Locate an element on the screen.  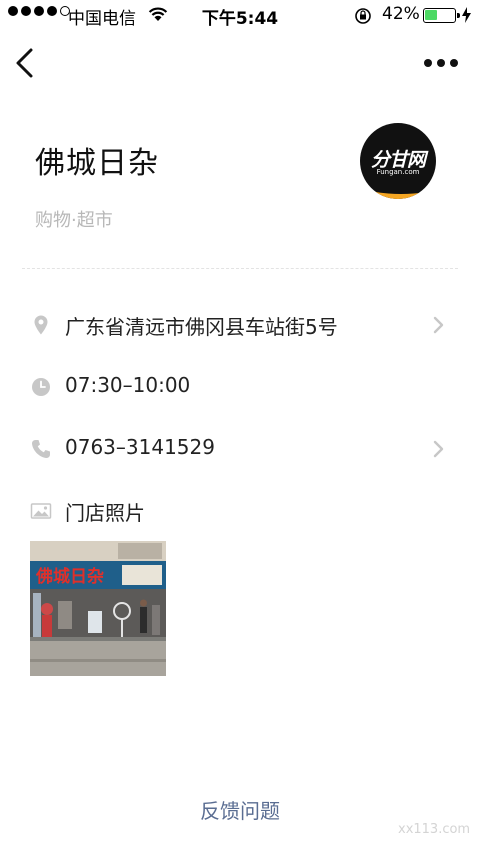
back-button is located at coordinates (27, 63).